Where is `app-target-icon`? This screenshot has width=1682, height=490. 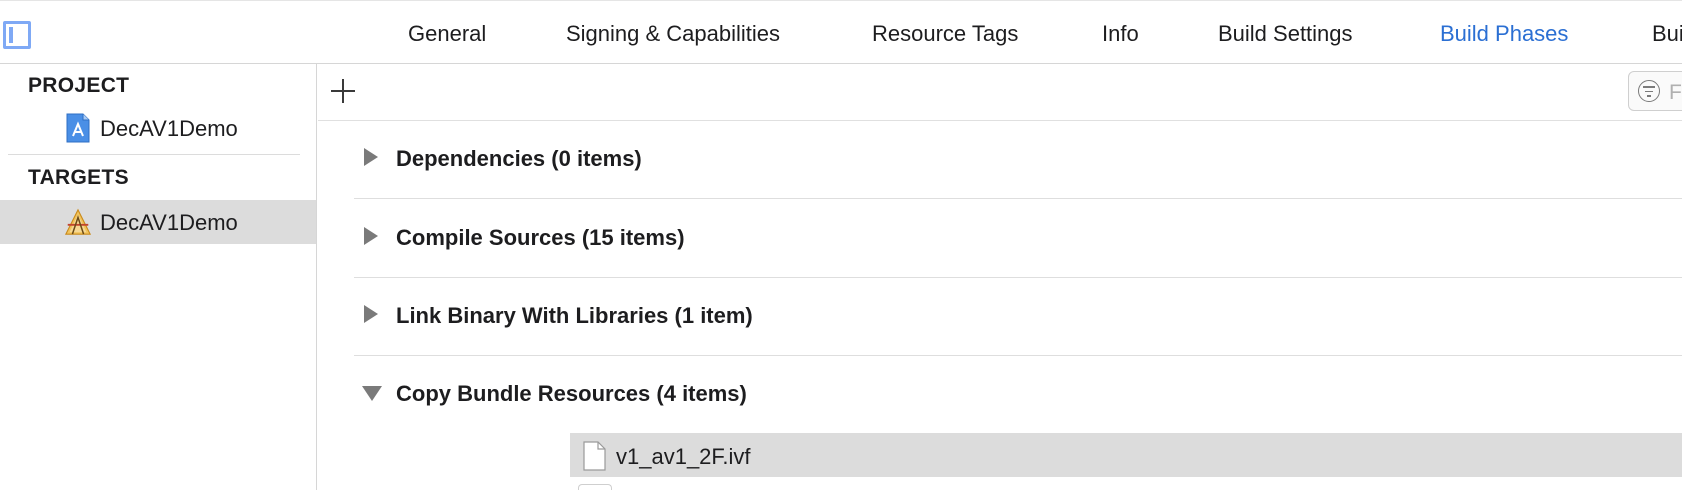 app-target-icon is located at coordinates (78, 221).